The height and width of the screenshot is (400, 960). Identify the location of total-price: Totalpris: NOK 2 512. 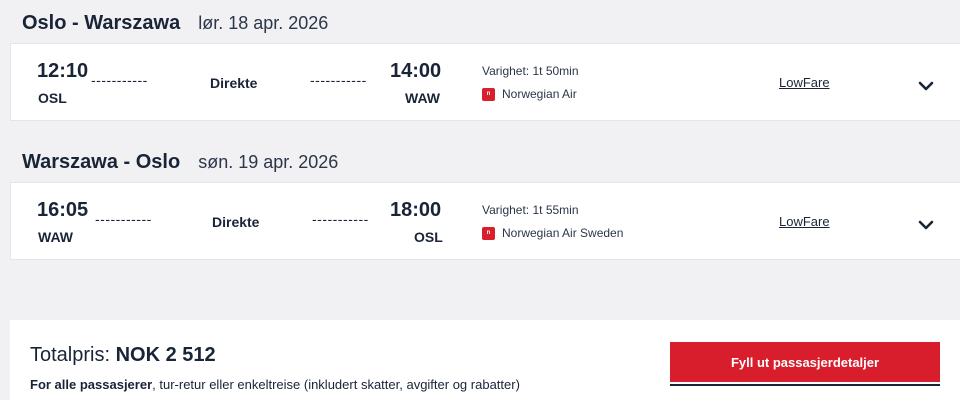
(123, 355).